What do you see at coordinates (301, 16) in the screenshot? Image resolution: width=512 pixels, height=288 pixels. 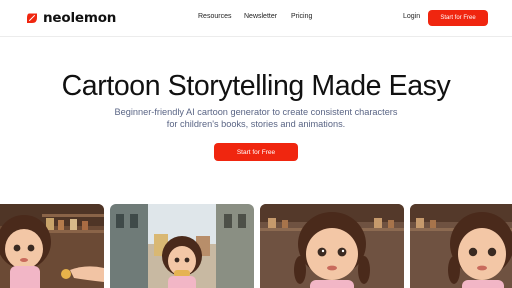 I see `nav-link-pricing: Pricing` at bounding box center [301, 16].